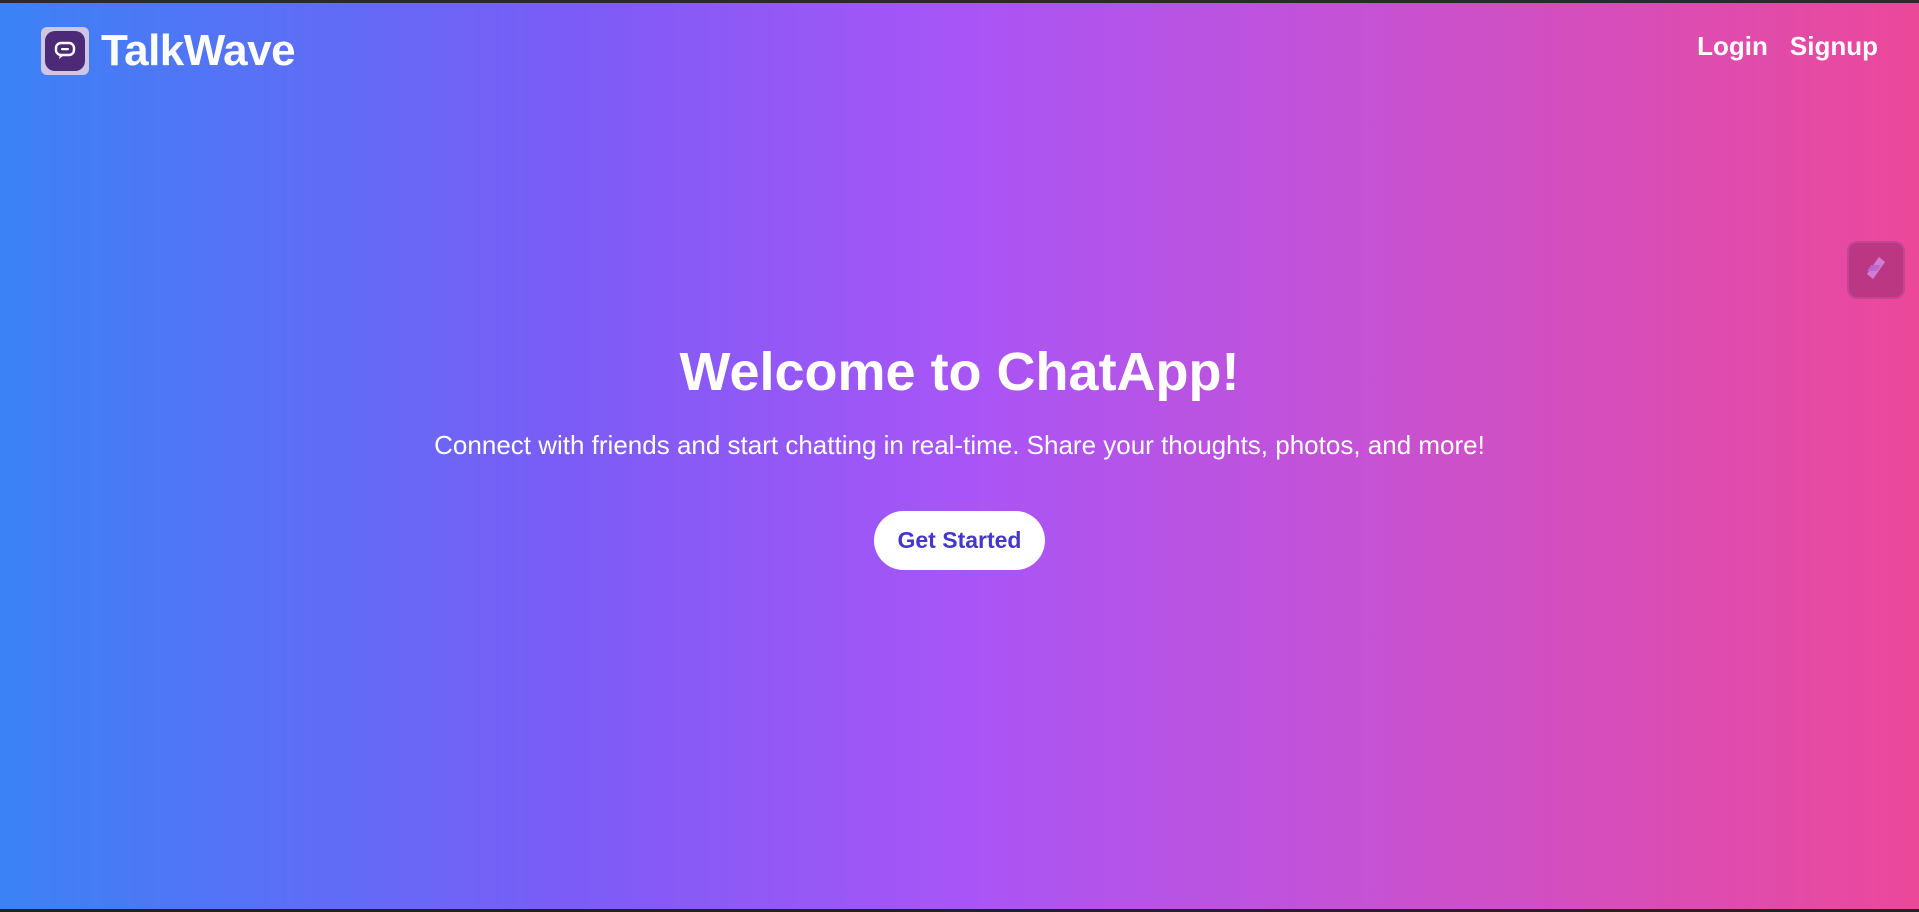 Image resolution: width=1919 pixels, height=912 pixels. Describe the element at coordinates (198, 50) in the screenshot. I see `brand-name: TalkWave` at that location.